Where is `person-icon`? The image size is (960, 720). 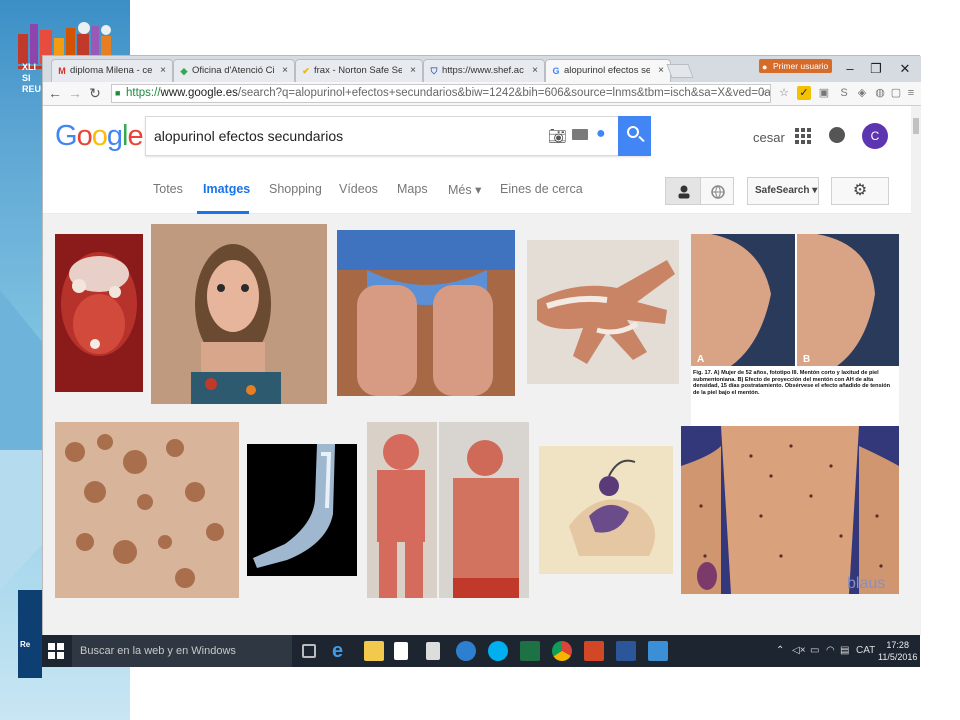
person-icon is located at coordinates (684, 192).